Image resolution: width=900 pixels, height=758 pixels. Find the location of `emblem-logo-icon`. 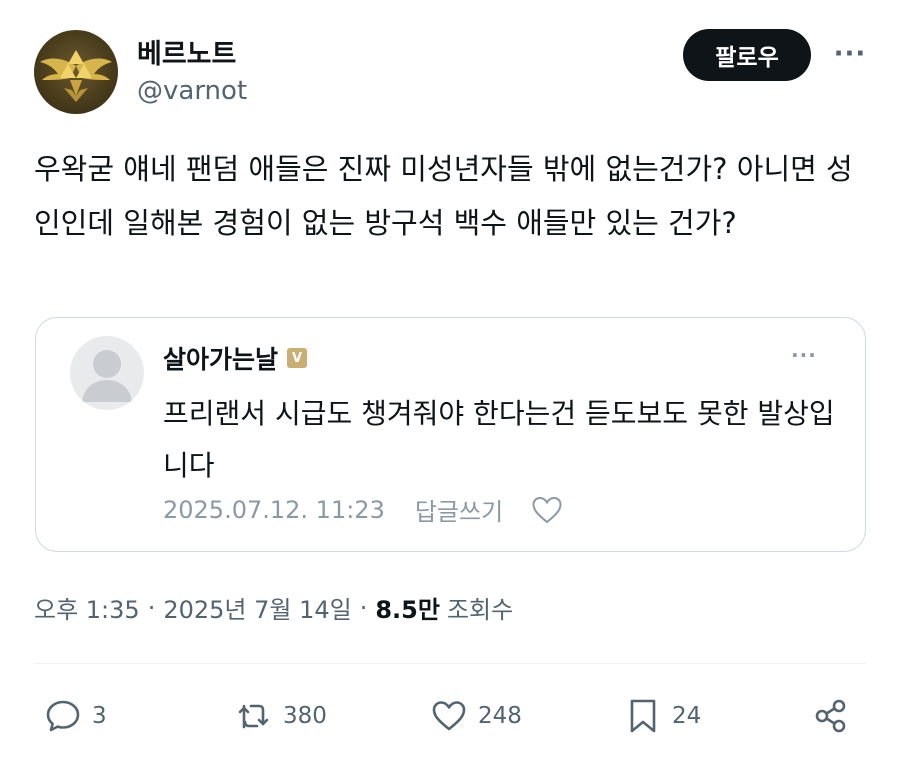

emblem-logo-icon is located at coordinates (76, 76).